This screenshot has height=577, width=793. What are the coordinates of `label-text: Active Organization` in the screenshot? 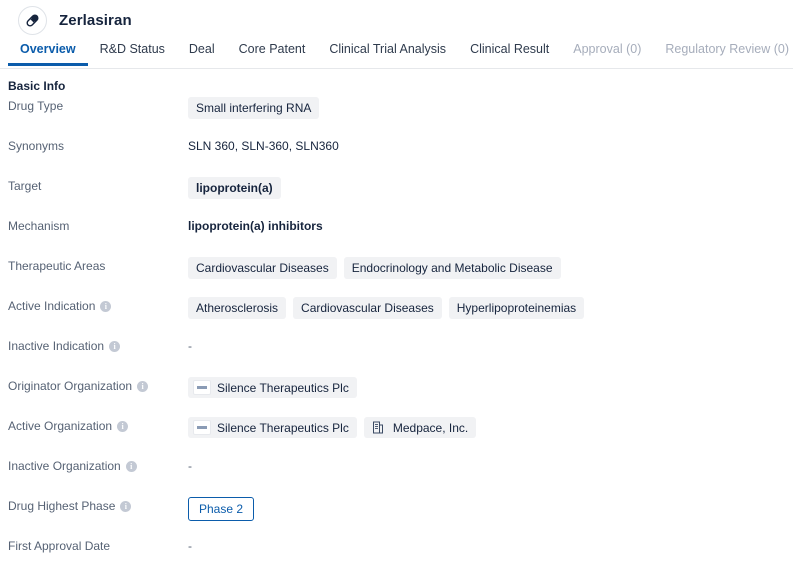 It's located at (60, 426).